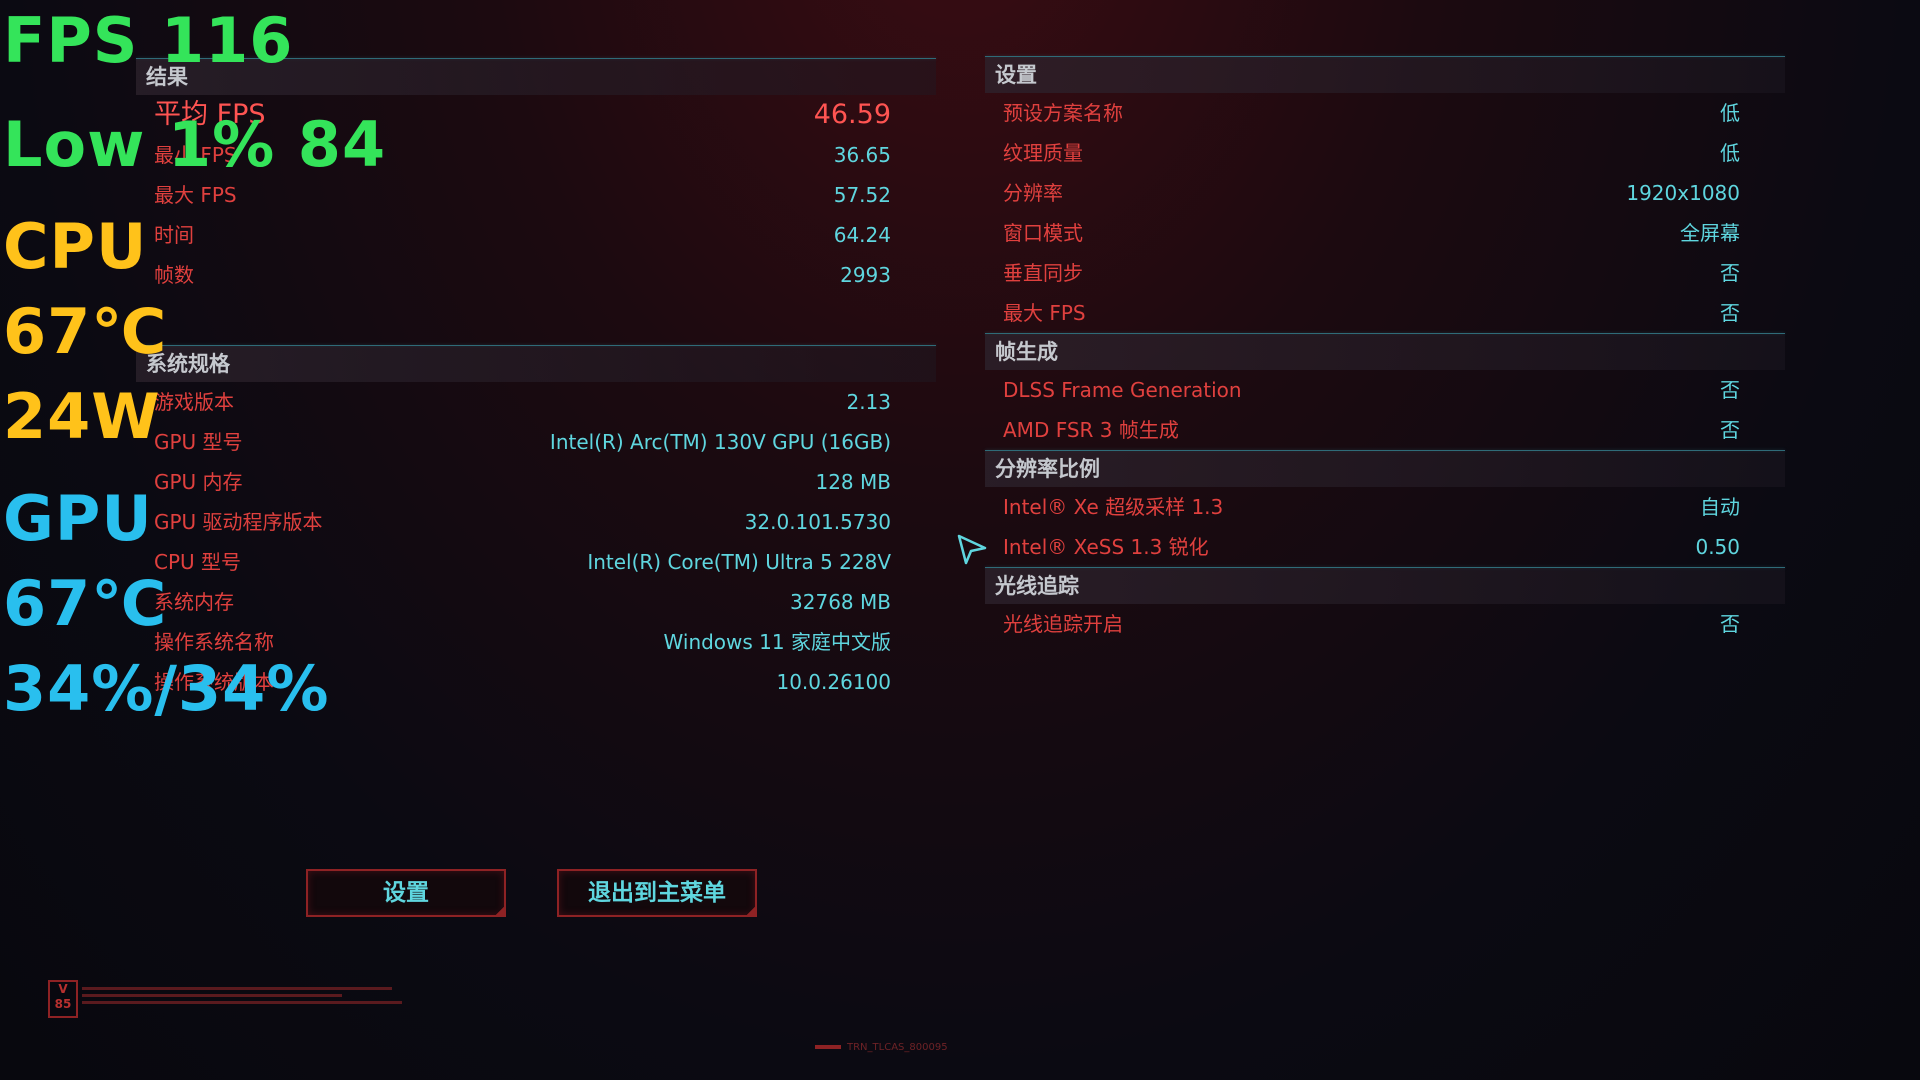  I want to click on spec-row-gpu-driver: GPU 驱动程序版本 32.0.101.5730, so click(536, 522).